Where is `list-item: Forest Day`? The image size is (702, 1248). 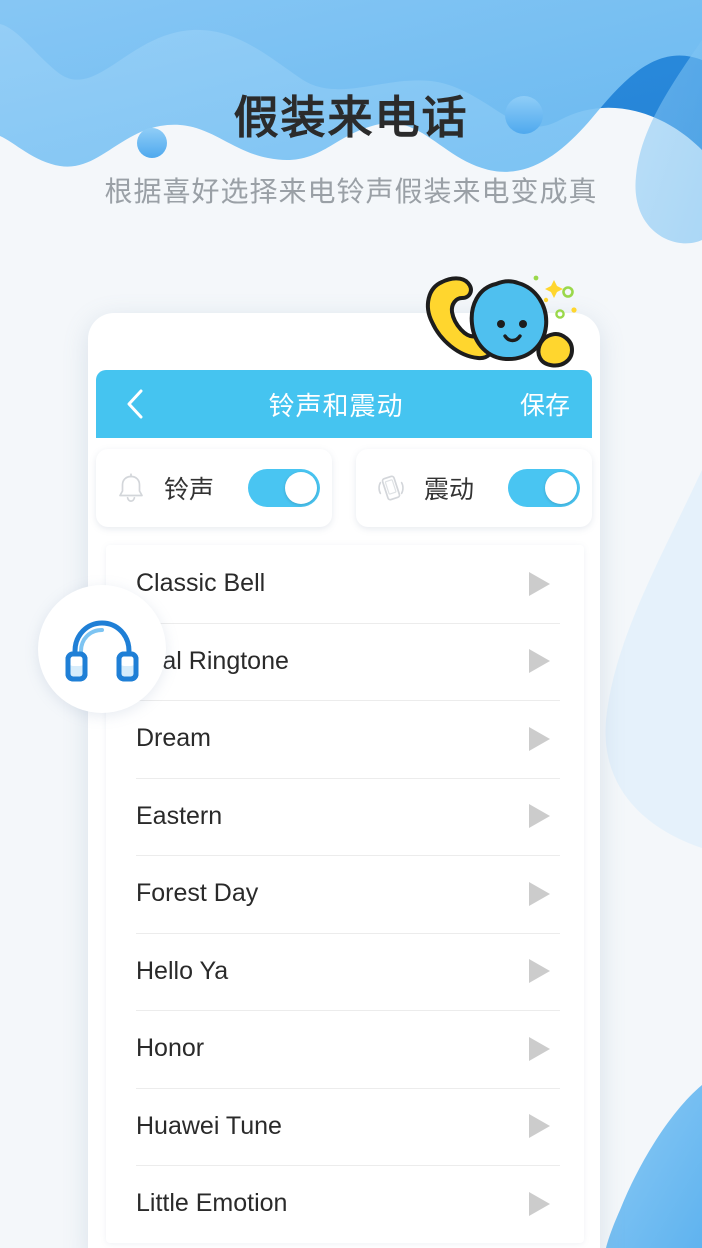 list-item: Forest Day is located at coordinates (345, 894).